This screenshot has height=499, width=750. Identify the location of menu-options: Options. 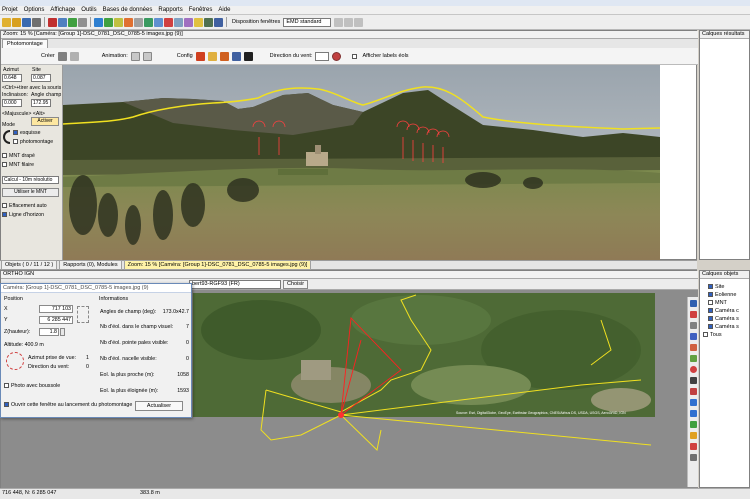
(34, 10).